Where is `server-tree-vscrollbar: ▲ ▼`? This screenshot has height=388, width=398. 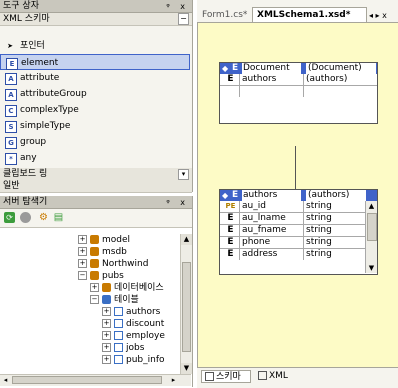
server-tree-vscrollbar: ▲ ▼ is located at coordinates (186, 304).